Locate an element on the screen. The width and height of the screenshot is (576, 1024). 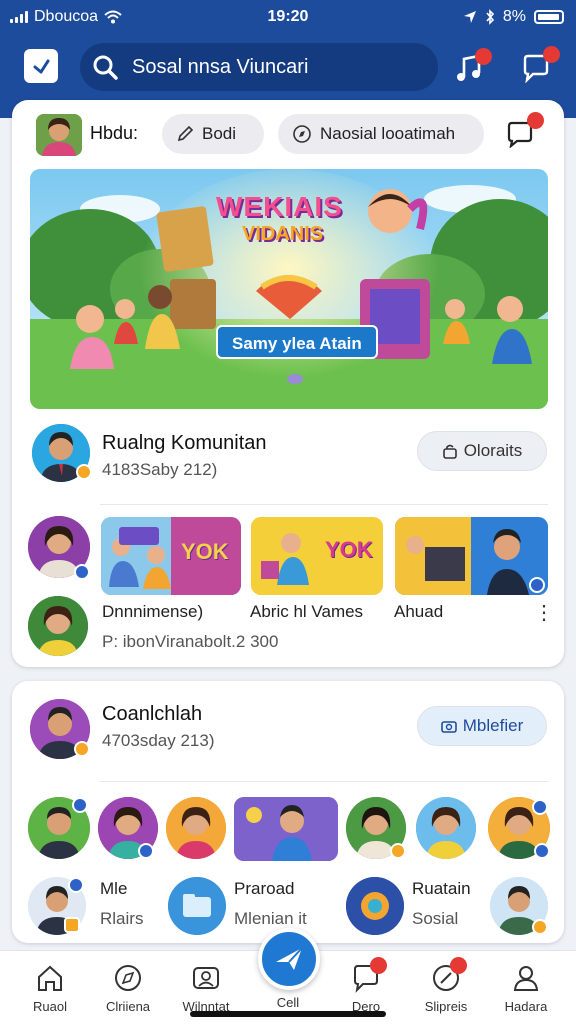
item-title: Praroad is located at coordinates (264, 888).